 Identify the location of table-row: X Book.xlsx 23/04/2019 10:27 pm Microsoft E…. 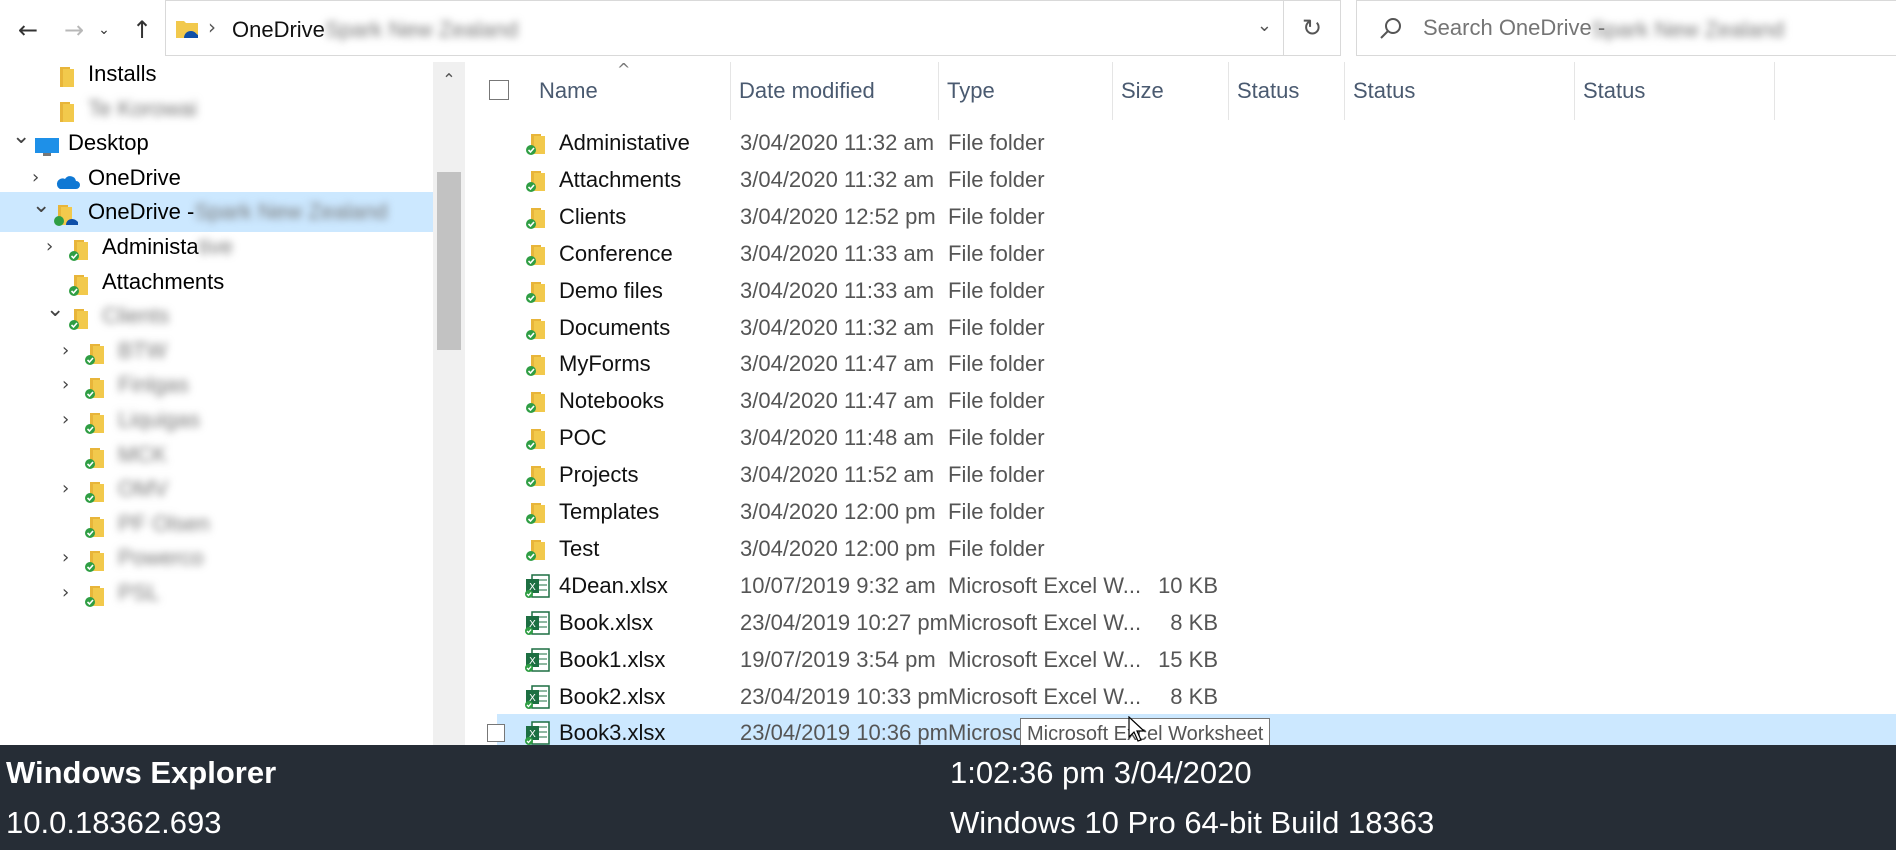
(1196, 622).